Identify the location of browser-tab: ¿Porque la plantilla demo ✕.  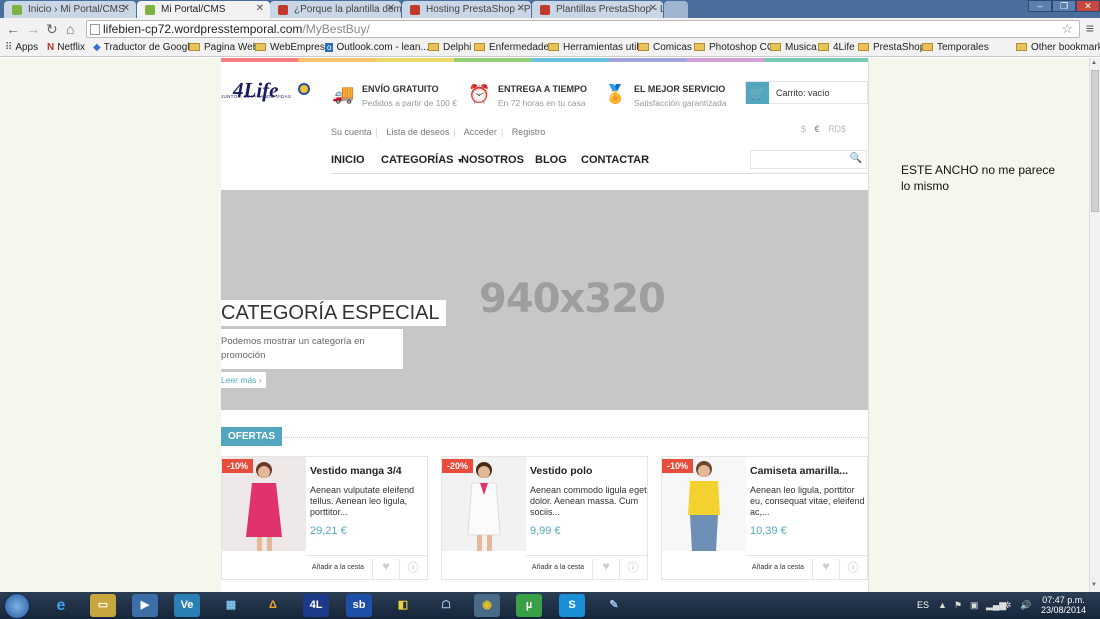
(335, 9).